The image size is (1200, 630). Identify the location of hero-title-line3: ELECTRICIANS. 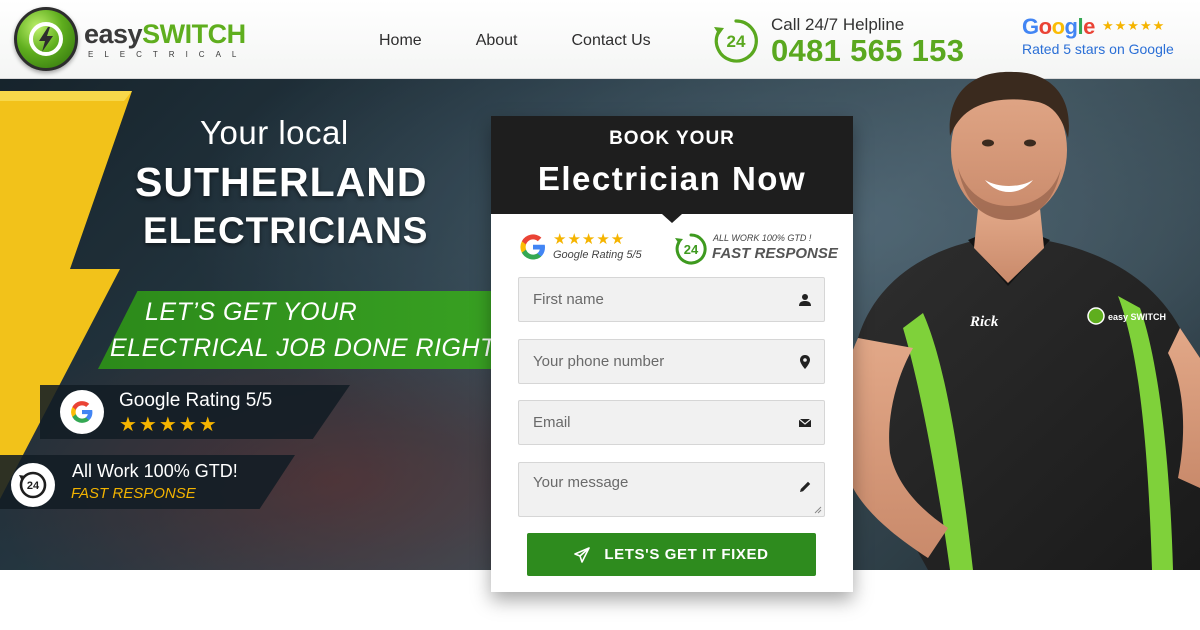
(286, 230).